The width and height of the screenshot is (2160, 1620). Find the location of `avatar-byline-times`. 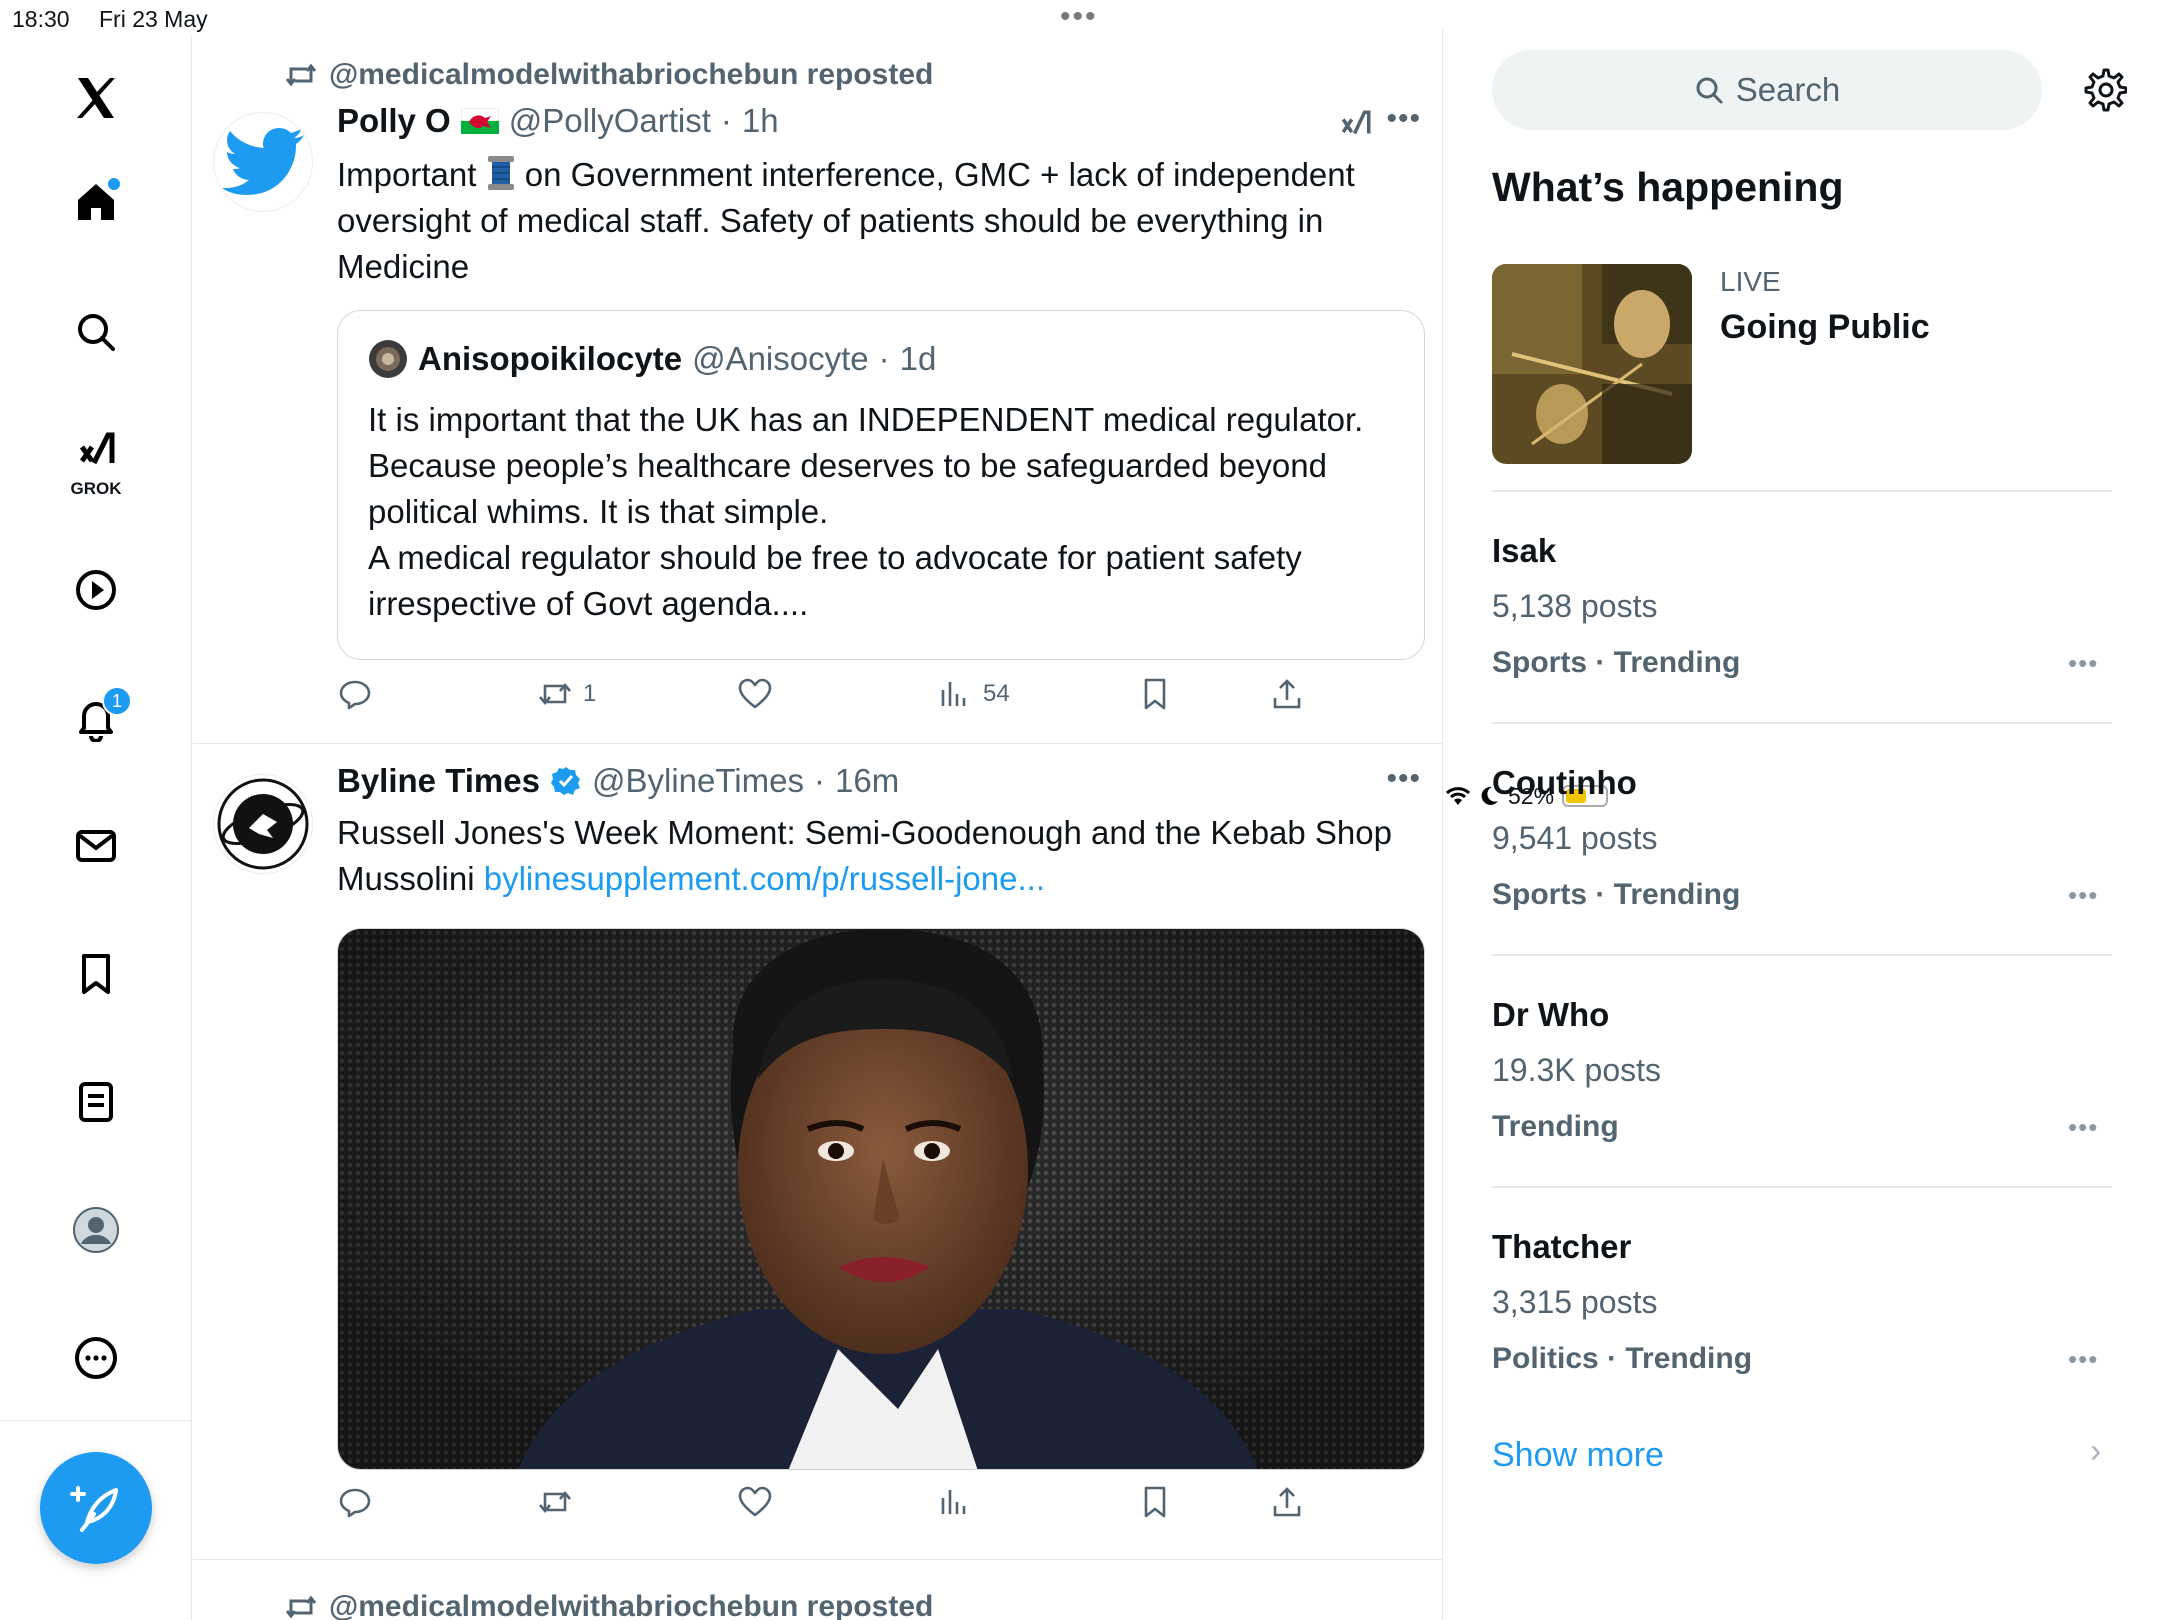

avatar-byline-times is located at coordinates (263, 824).